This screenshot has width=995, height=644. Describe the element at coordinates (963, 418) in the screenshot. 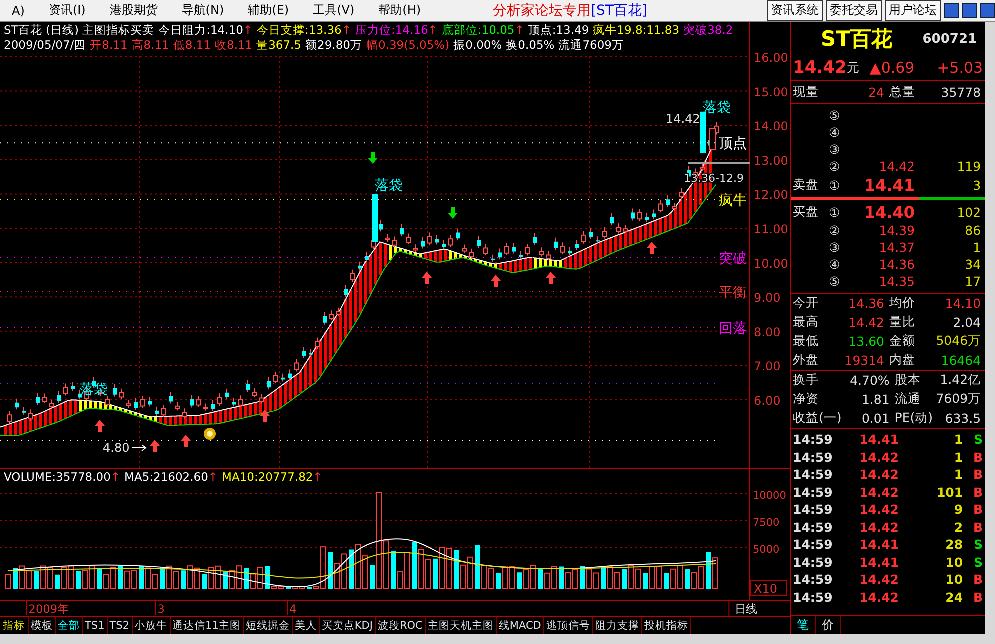

I see `stat-value: 633.5` at that location.